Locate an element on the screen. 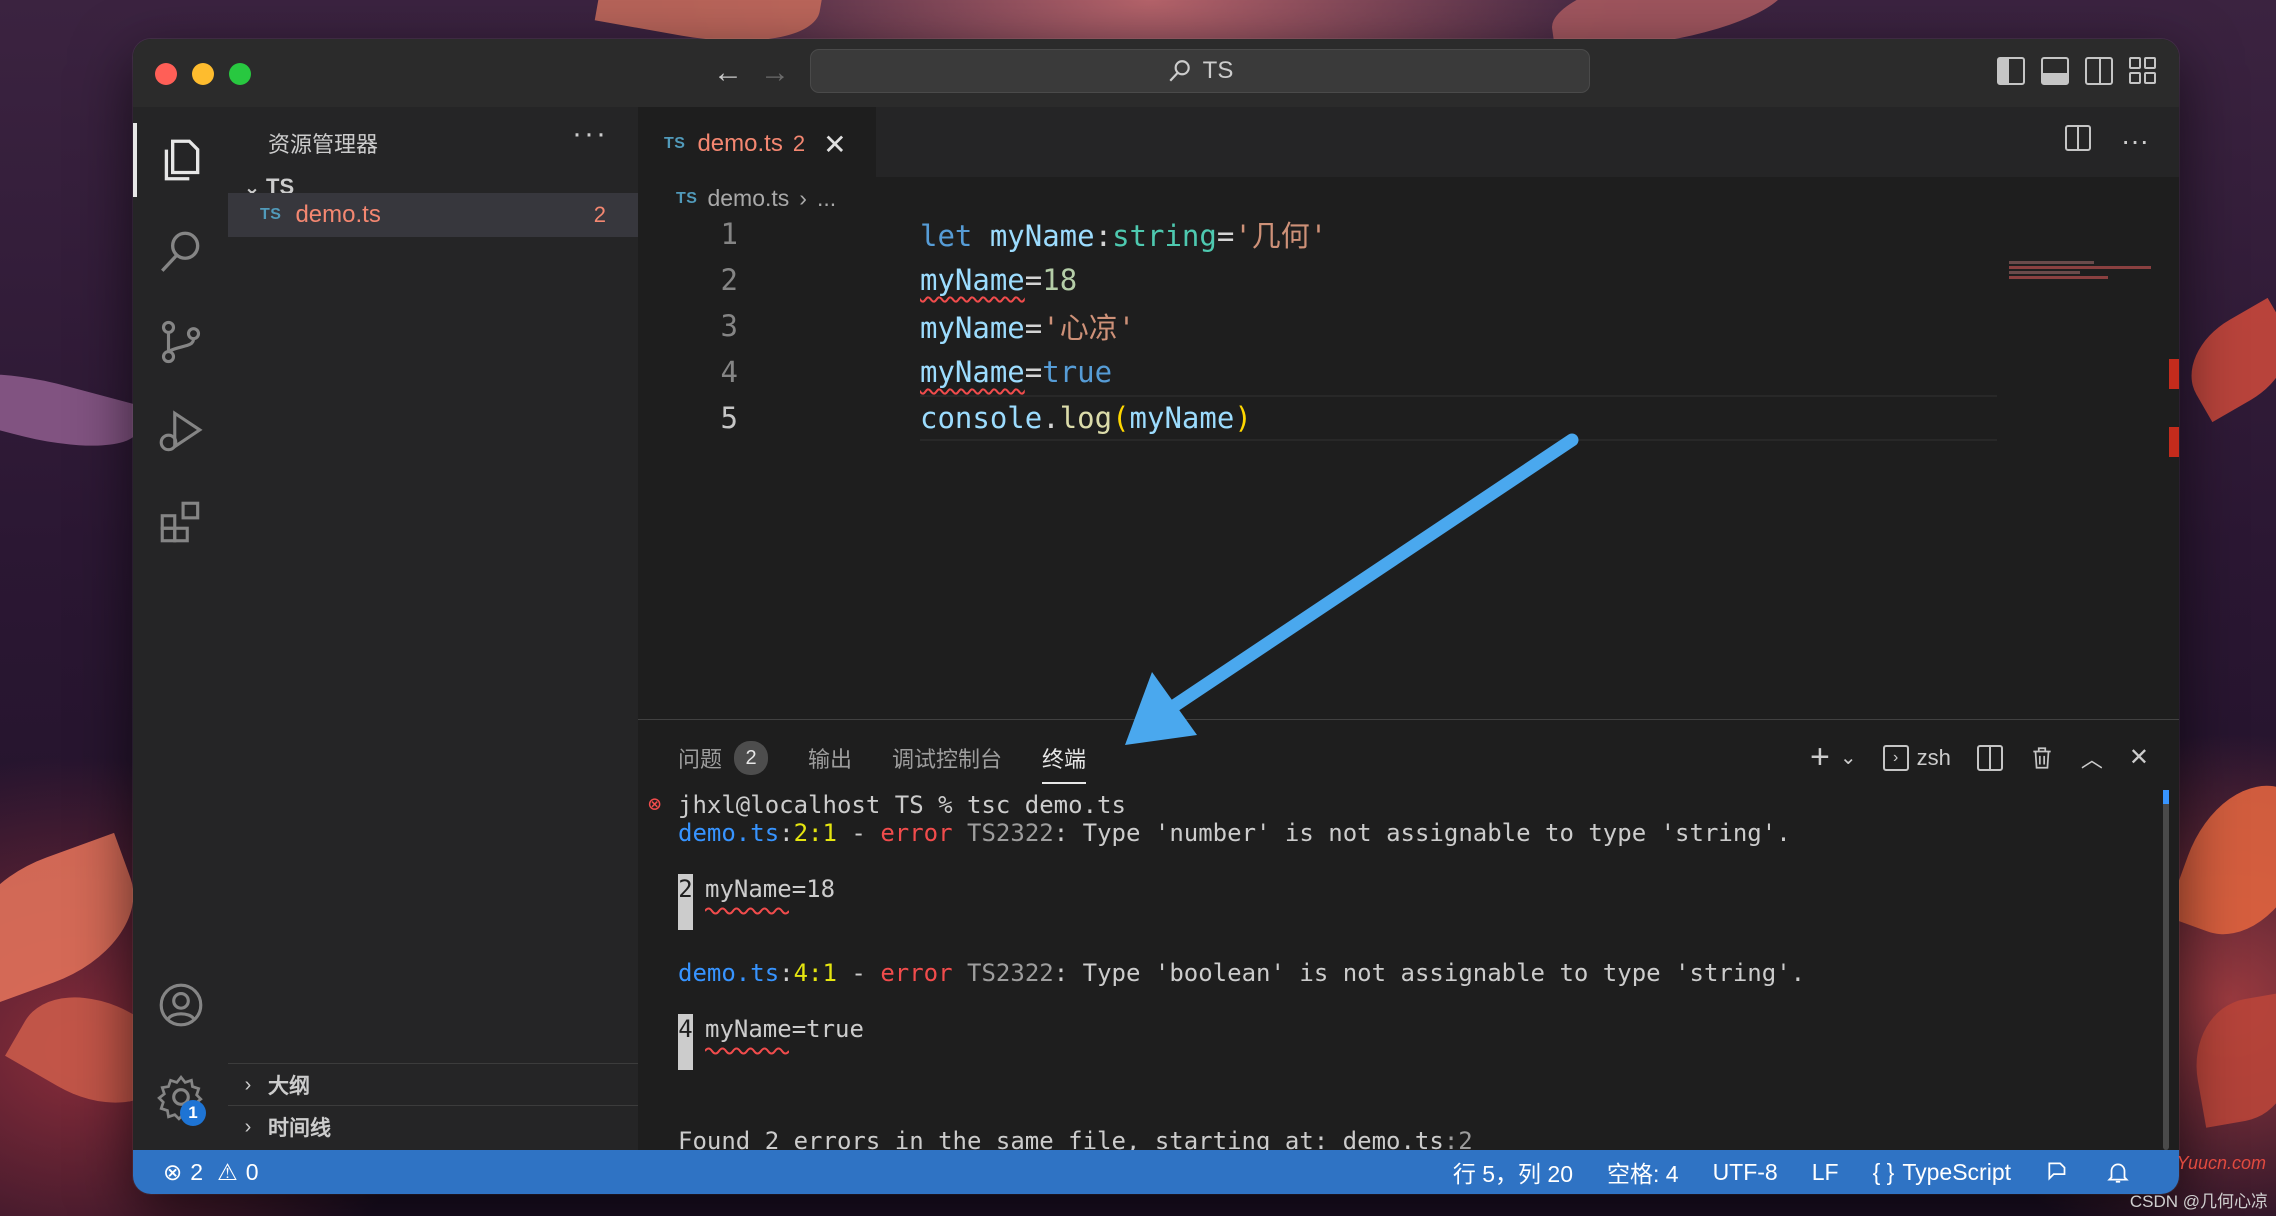  yuucn-watermark: Yuucn.com is located at coordinates (2221, 1163).